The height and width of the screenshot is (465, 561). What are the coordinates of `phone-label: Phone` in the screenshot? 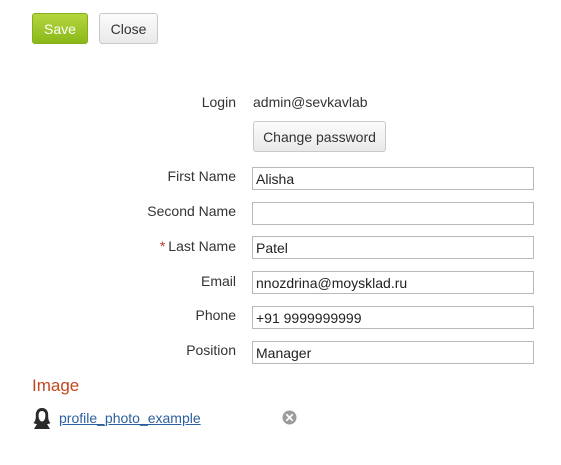 It's located at (215, 315).